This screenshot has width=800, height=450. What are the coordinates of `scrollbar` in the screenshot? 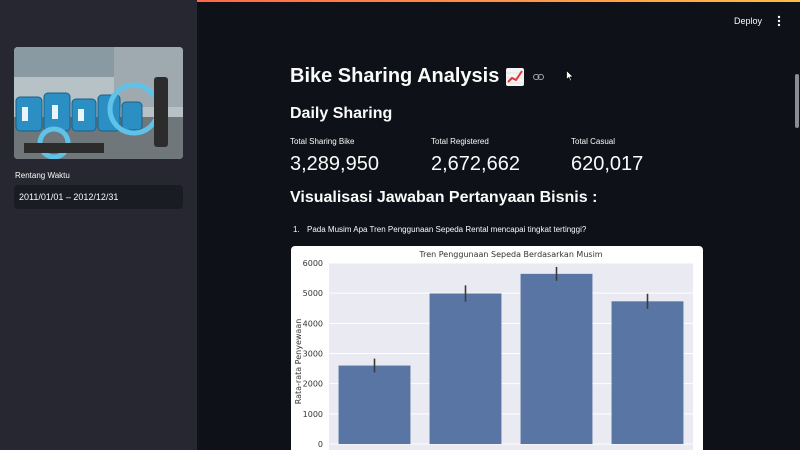 It's located at (797, 101).